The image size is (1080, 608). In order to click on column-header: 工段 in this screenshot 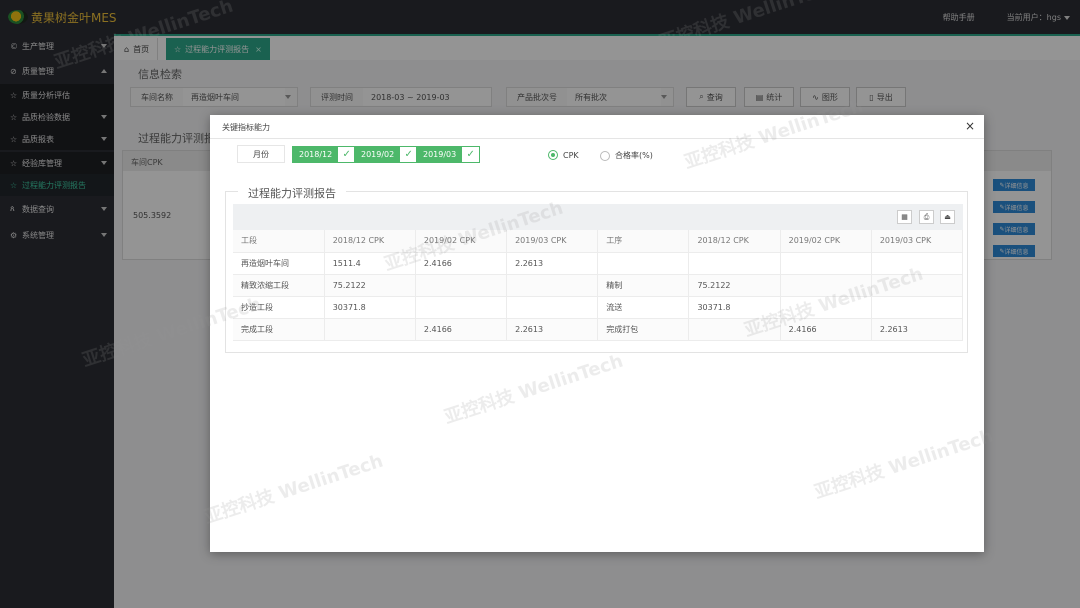, I will do `click(279, 241)`.